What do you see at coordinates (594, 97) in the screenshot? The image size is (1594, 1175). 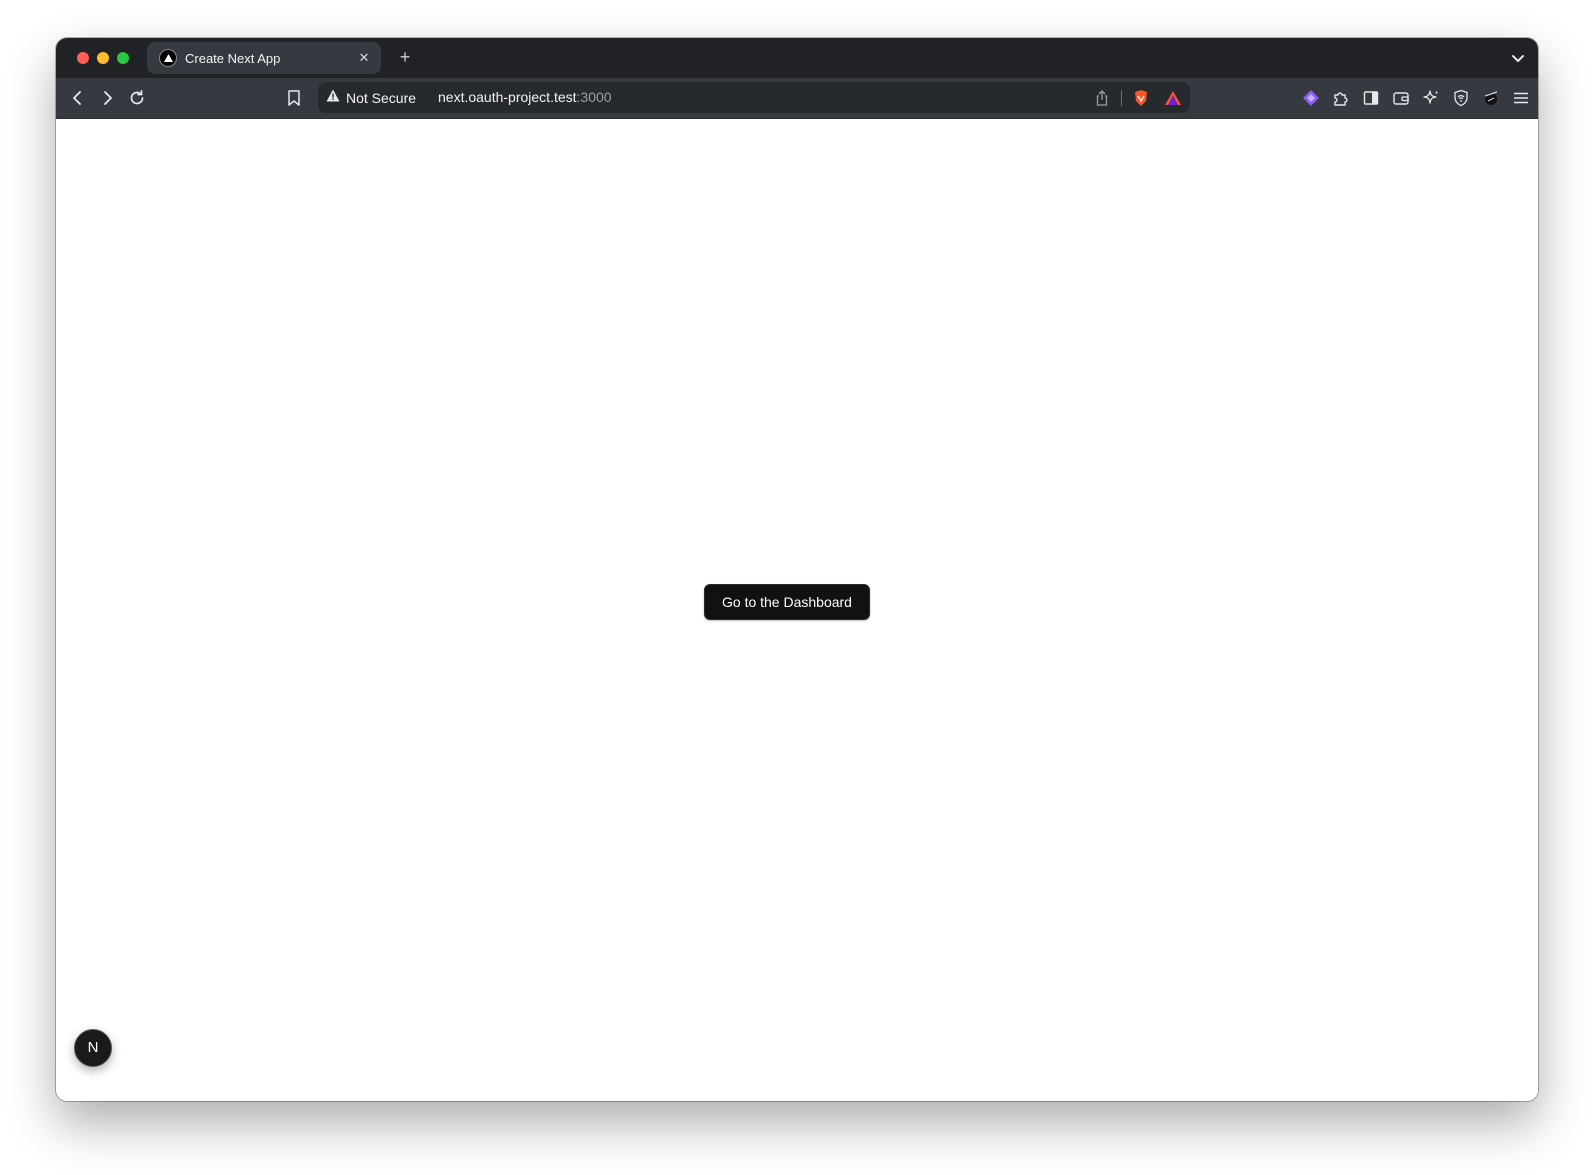 I see `url-port: :3000` at bounding box center [594, 97].